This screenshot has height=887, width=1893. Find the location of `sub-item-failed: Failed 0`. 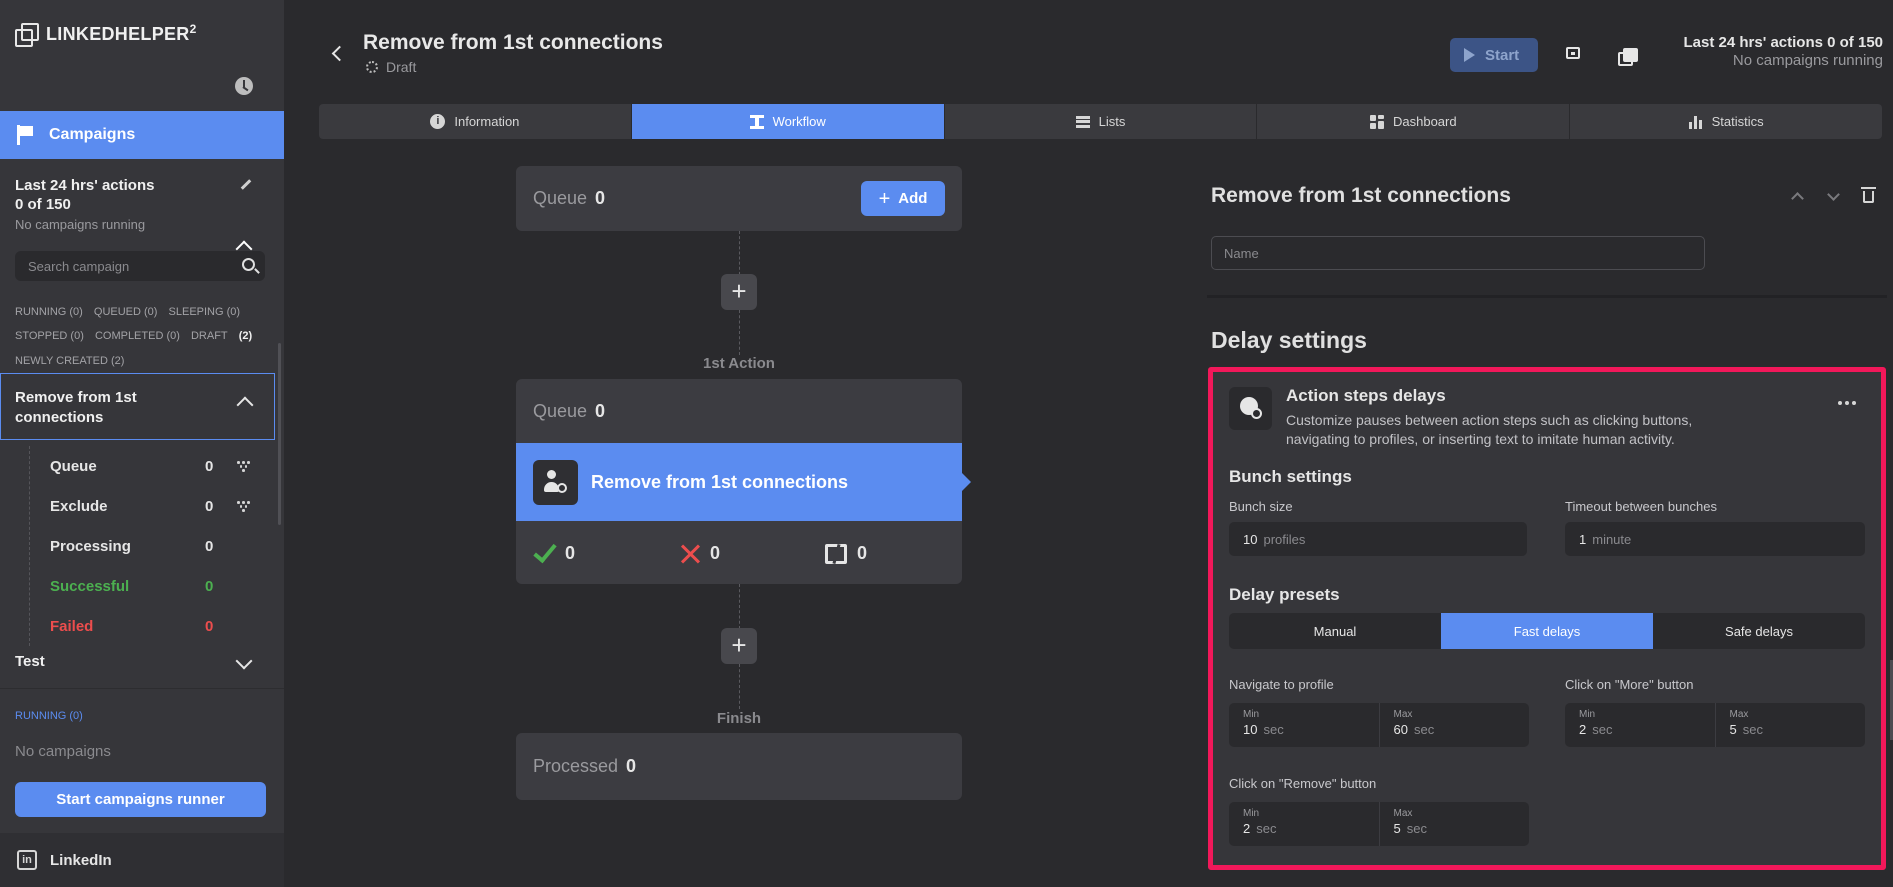

sub-item-failed: Failed 0 is located at coordinates (137, 626).